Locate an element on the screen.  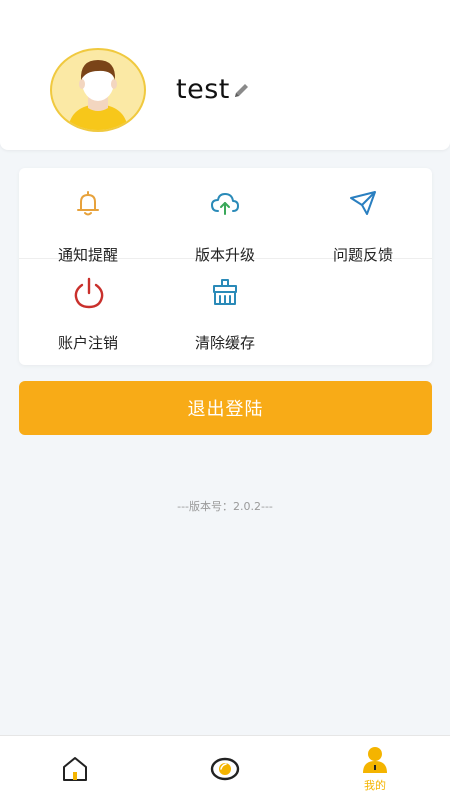
avatar is located at coordinates (98, 90).